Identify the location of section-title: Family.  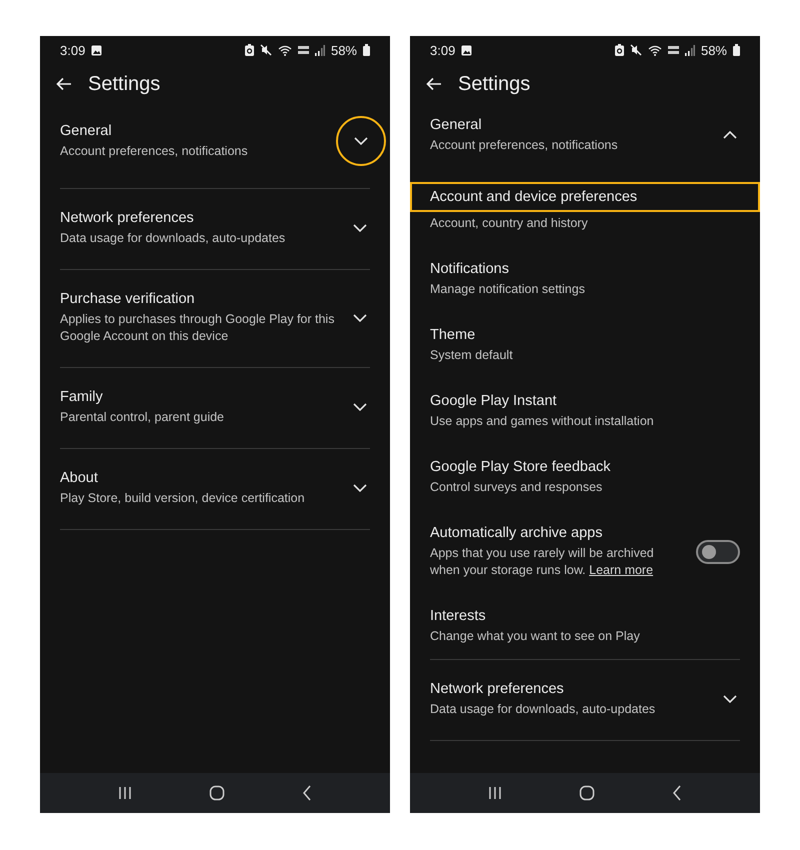
(82, 397).